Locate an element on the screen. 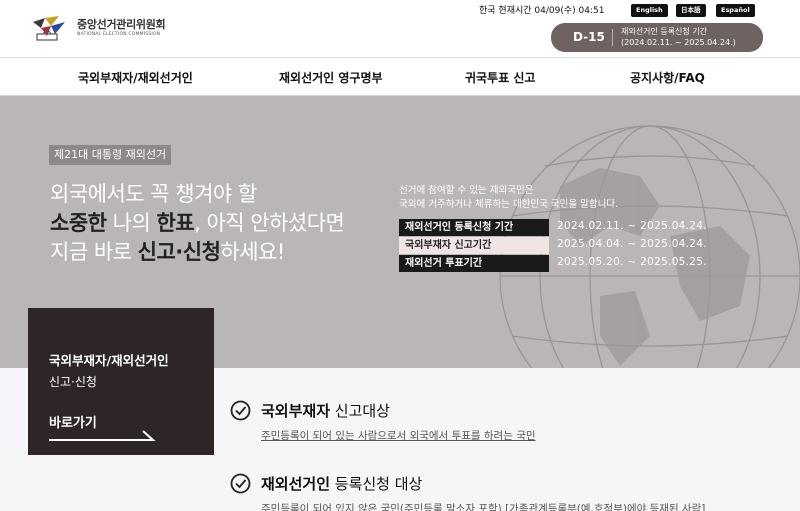 This screenshot has height=511, width=800. logo-title: 중앙선거관리위원회 is located at coordinates (121, 24).